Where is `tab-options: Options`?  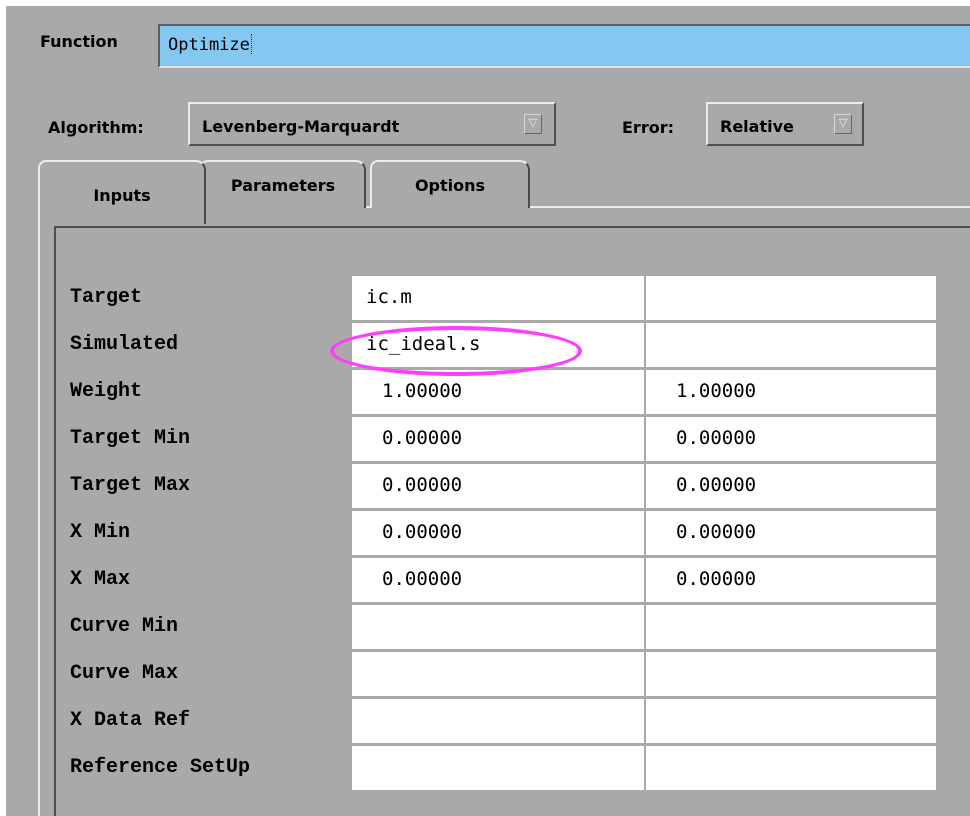 tab-options: Options is located at coordinates (450, 184).